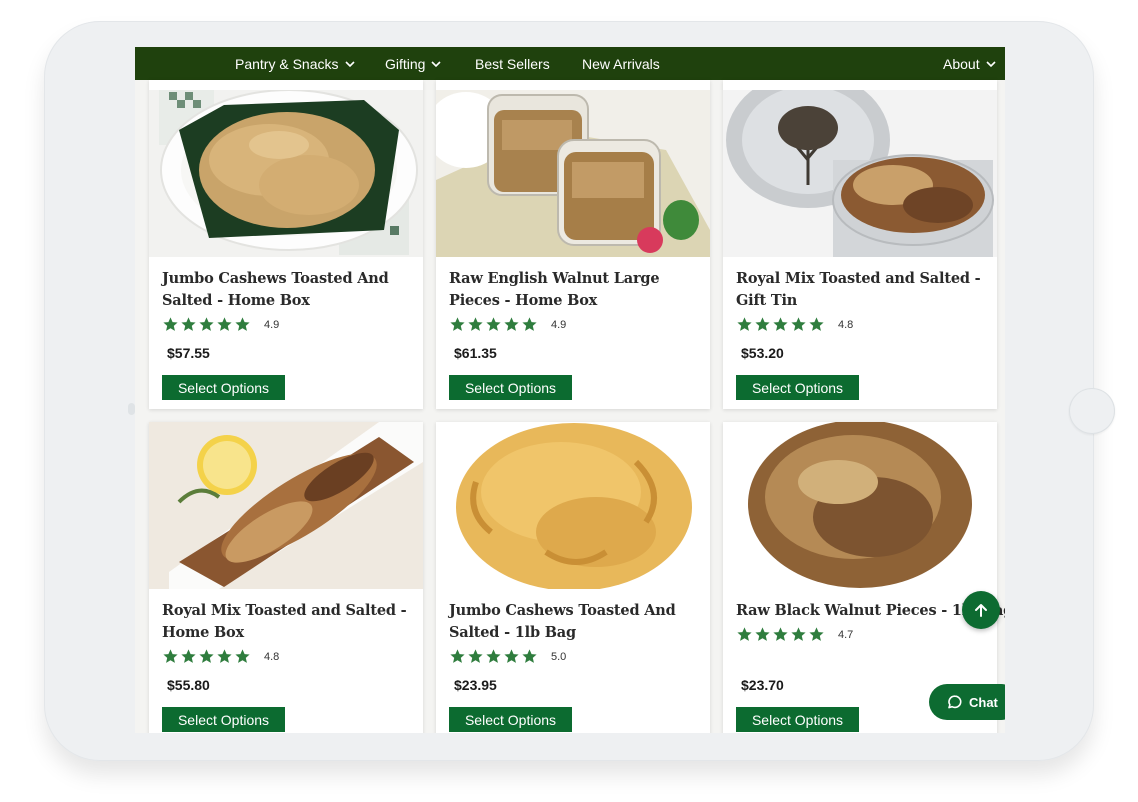 The height and width of the screenshot is (802, 1138). I want to click on rating-value: 4.7, so click(846, 634).